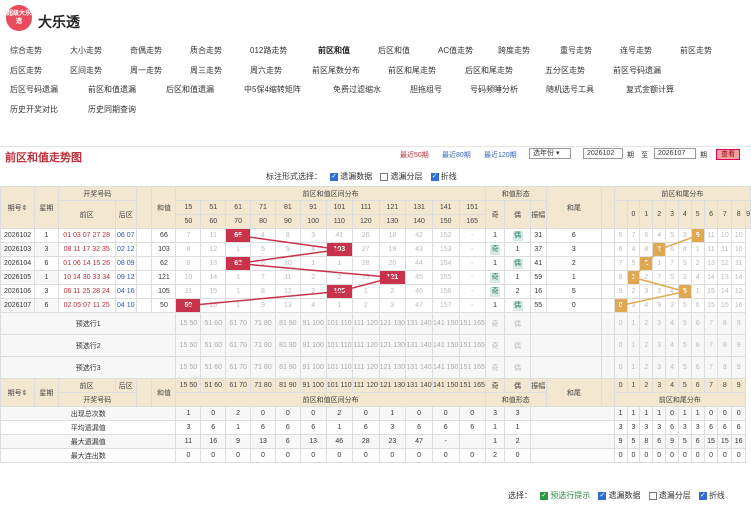 Image resolution: width=751 pixels, height=510 pixels. What do you see at coordinates (570, 89) in the screenshot?
I see `nav-link: 随机选号工具` at bounding box center [570, 89].